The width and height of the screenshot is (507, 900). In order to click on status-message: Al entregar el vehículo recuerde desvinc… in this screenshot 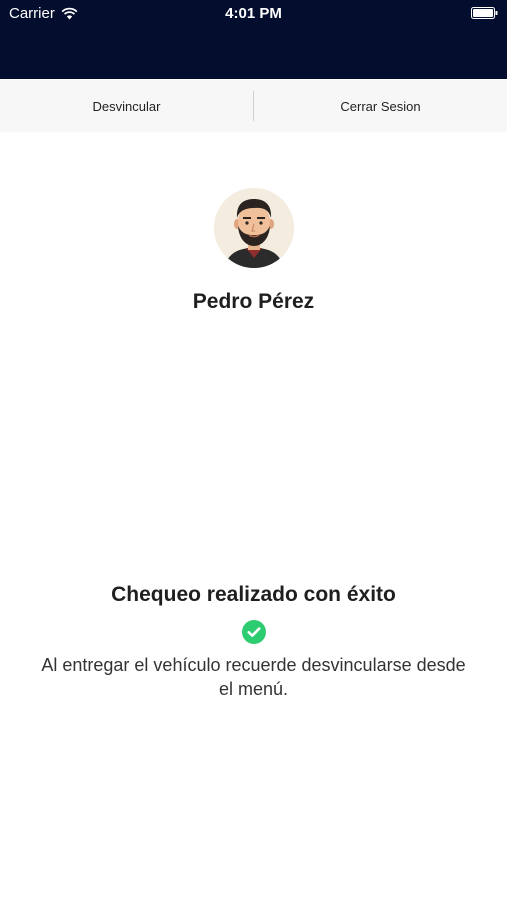, I will do `click(253, 677)`.